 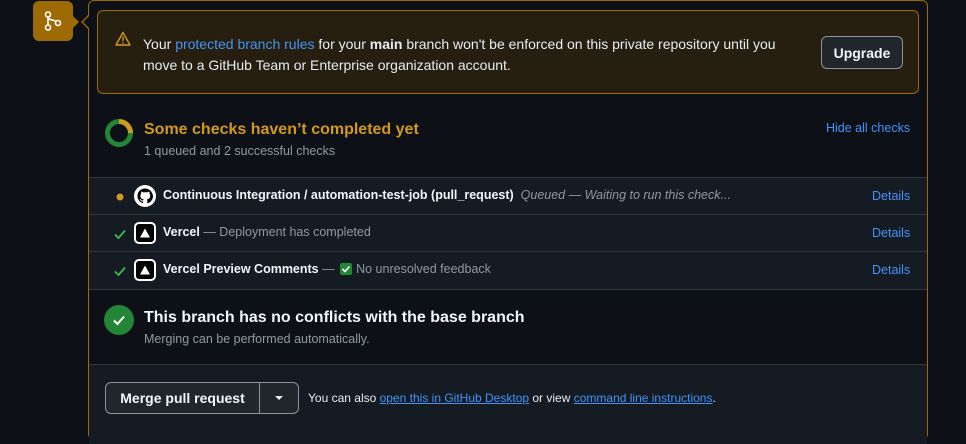 I want to click on command-line-instructions-link: command line instructions, so click(x=643, y=398).